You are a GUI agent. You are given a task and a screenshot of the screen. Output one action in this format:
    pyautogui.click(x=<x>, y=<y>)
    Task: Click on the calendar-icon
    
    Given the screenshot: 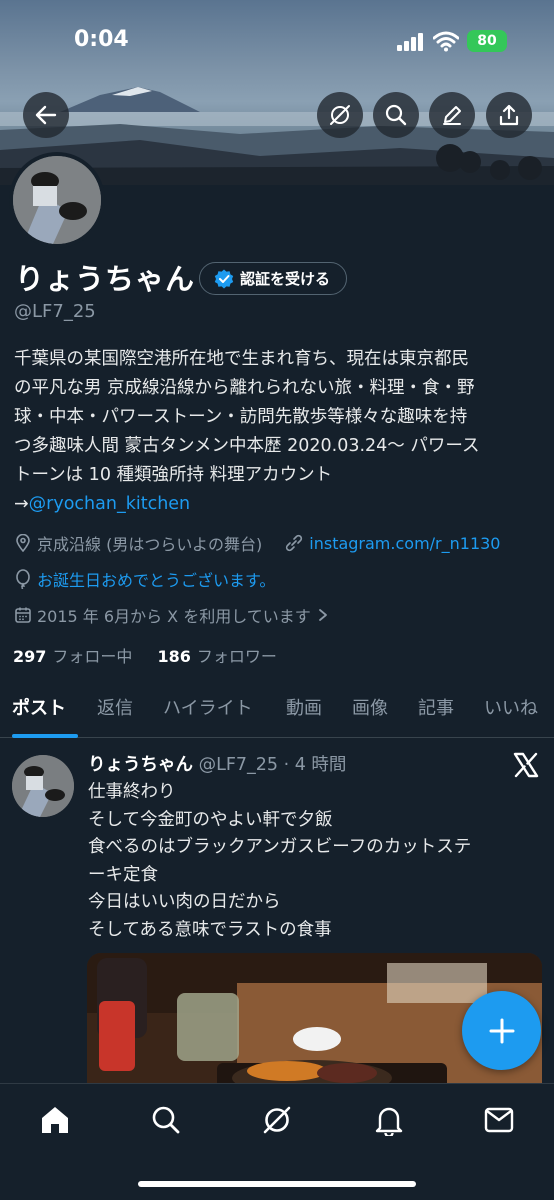 What is the action you would take?
    pyautogui.click(x=23, y=615)
    